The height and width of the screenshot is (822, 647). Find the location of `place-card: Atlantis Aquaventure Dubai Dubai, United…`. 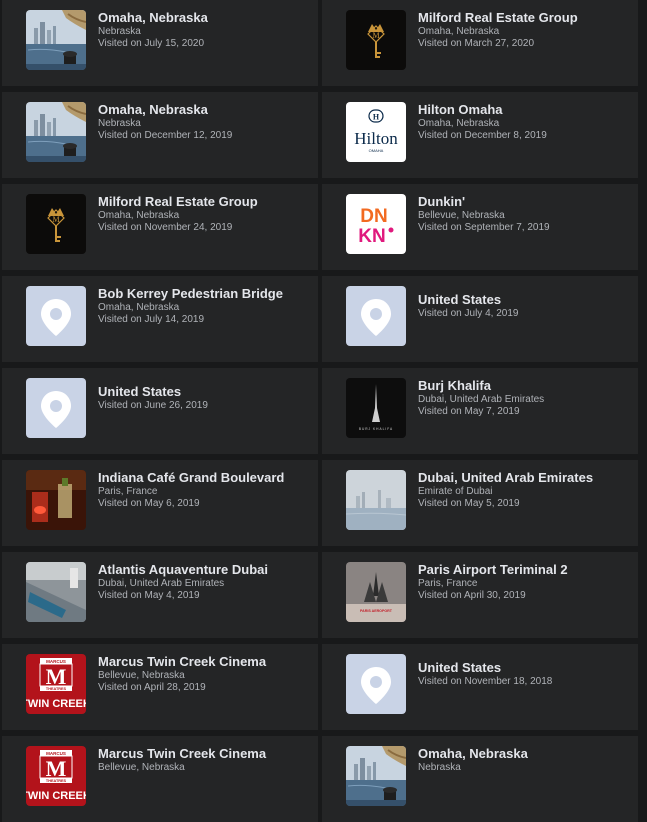

place-card: Atlantis Aquaventure Dubai Dubai, United… is located at coordinates (160, 595).